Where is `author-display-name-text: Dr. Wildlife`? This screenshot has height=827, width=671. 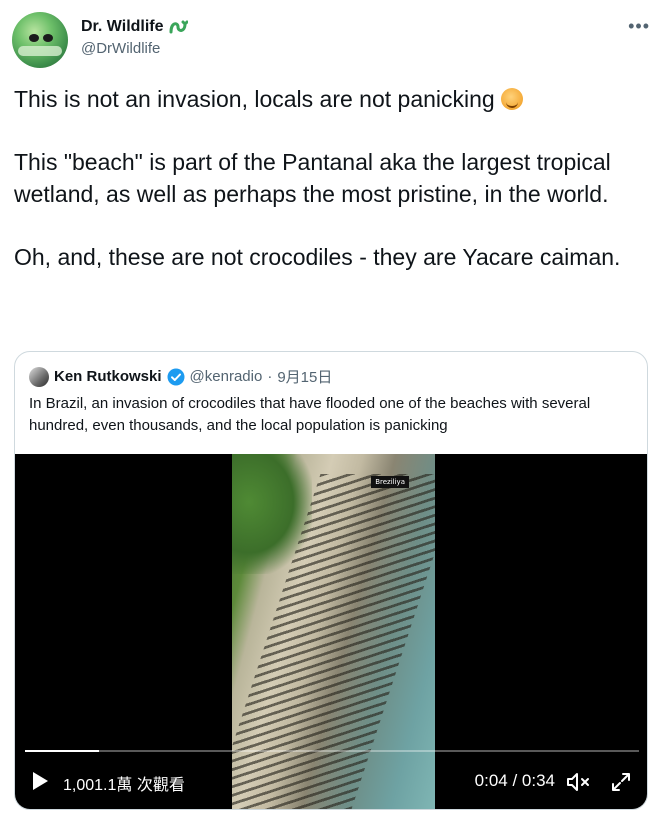
author-display-name-text: Dr. Wildlife is located at coordinates (122, 26).